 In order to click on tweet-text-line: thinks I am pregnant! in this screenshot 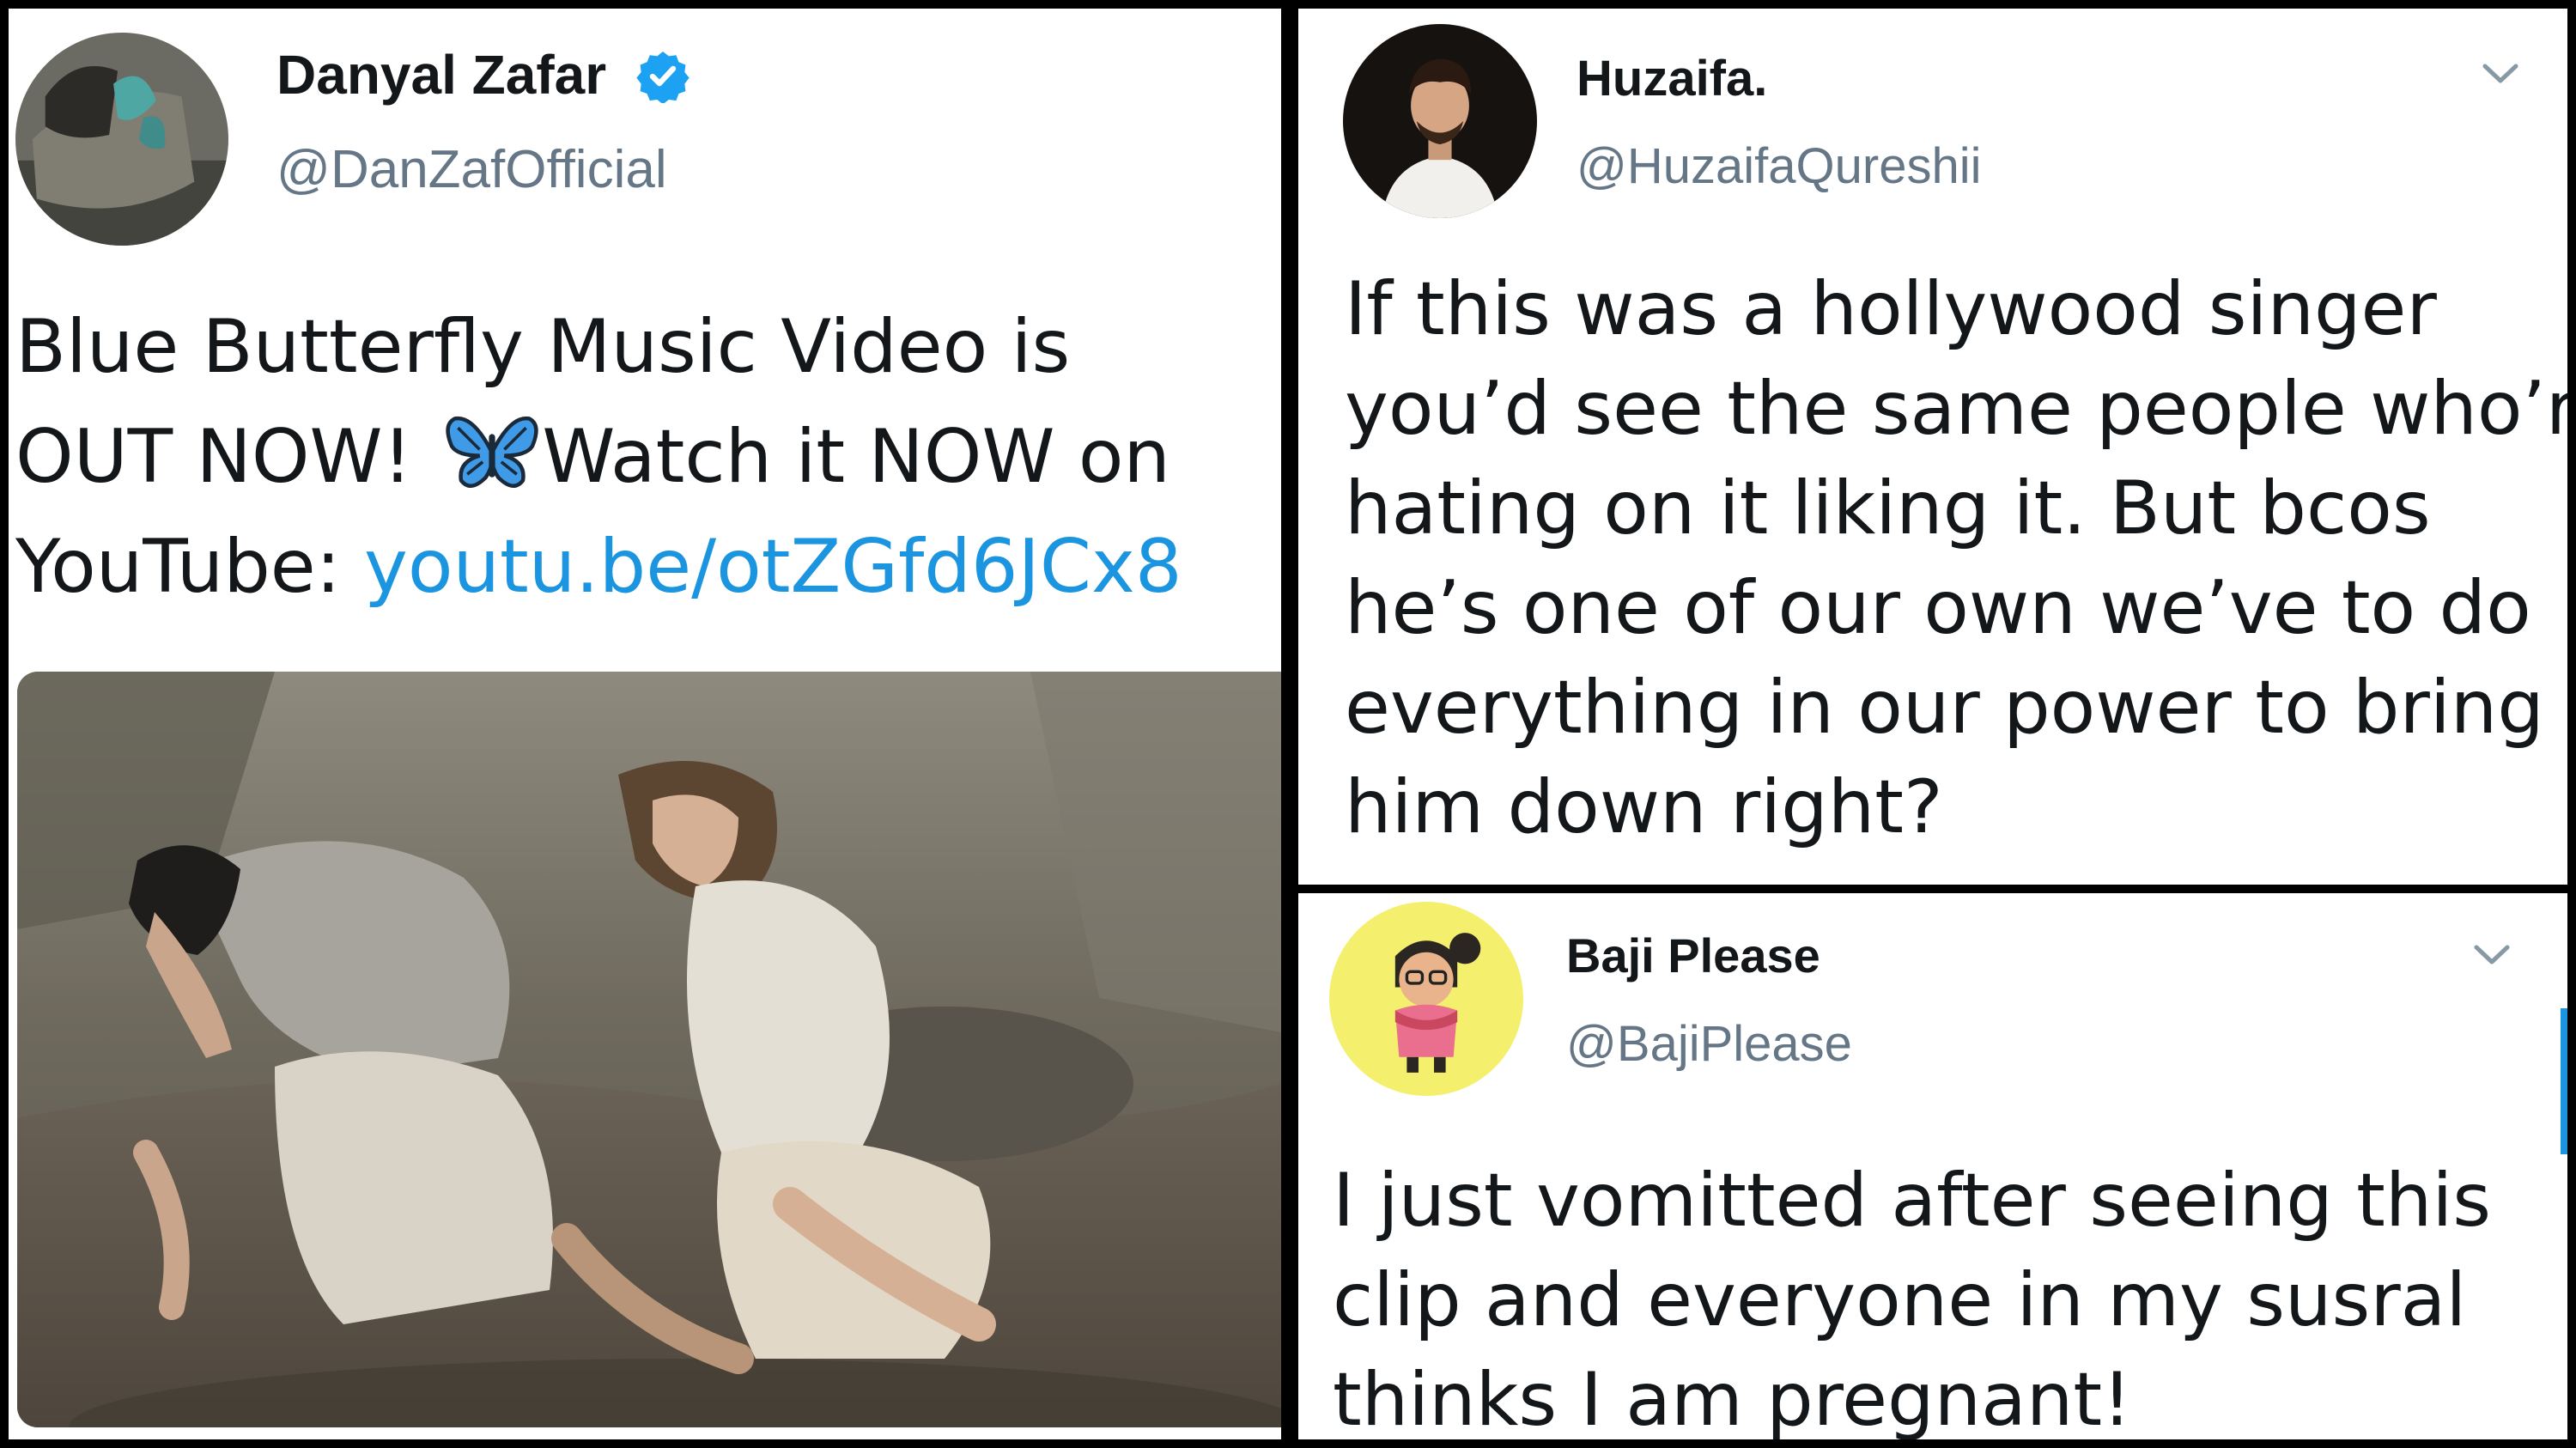, I will do `click(1733, 1398)`.